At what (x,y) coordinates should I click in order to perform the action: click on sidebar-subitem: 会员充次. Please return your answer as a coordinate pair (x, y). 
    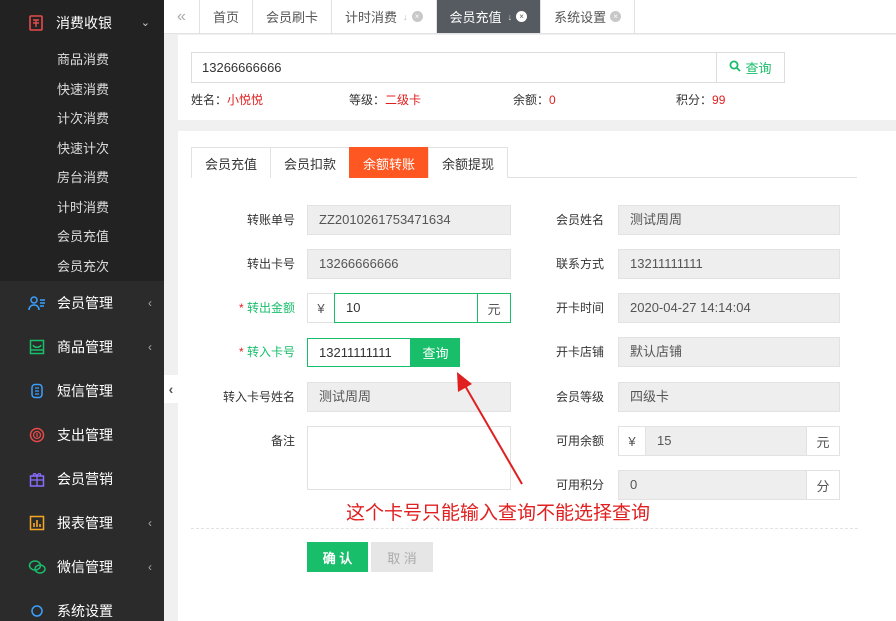
    Looking at the image, I should click on (82, 267).